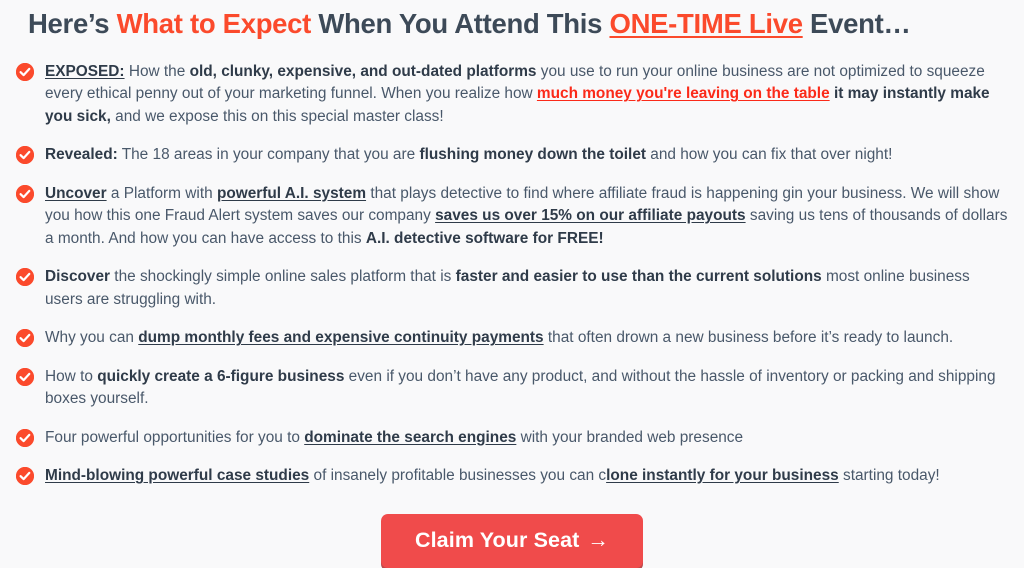  I want to click on text-segment: A.I. detective software for FREE!, so click(484, 238).